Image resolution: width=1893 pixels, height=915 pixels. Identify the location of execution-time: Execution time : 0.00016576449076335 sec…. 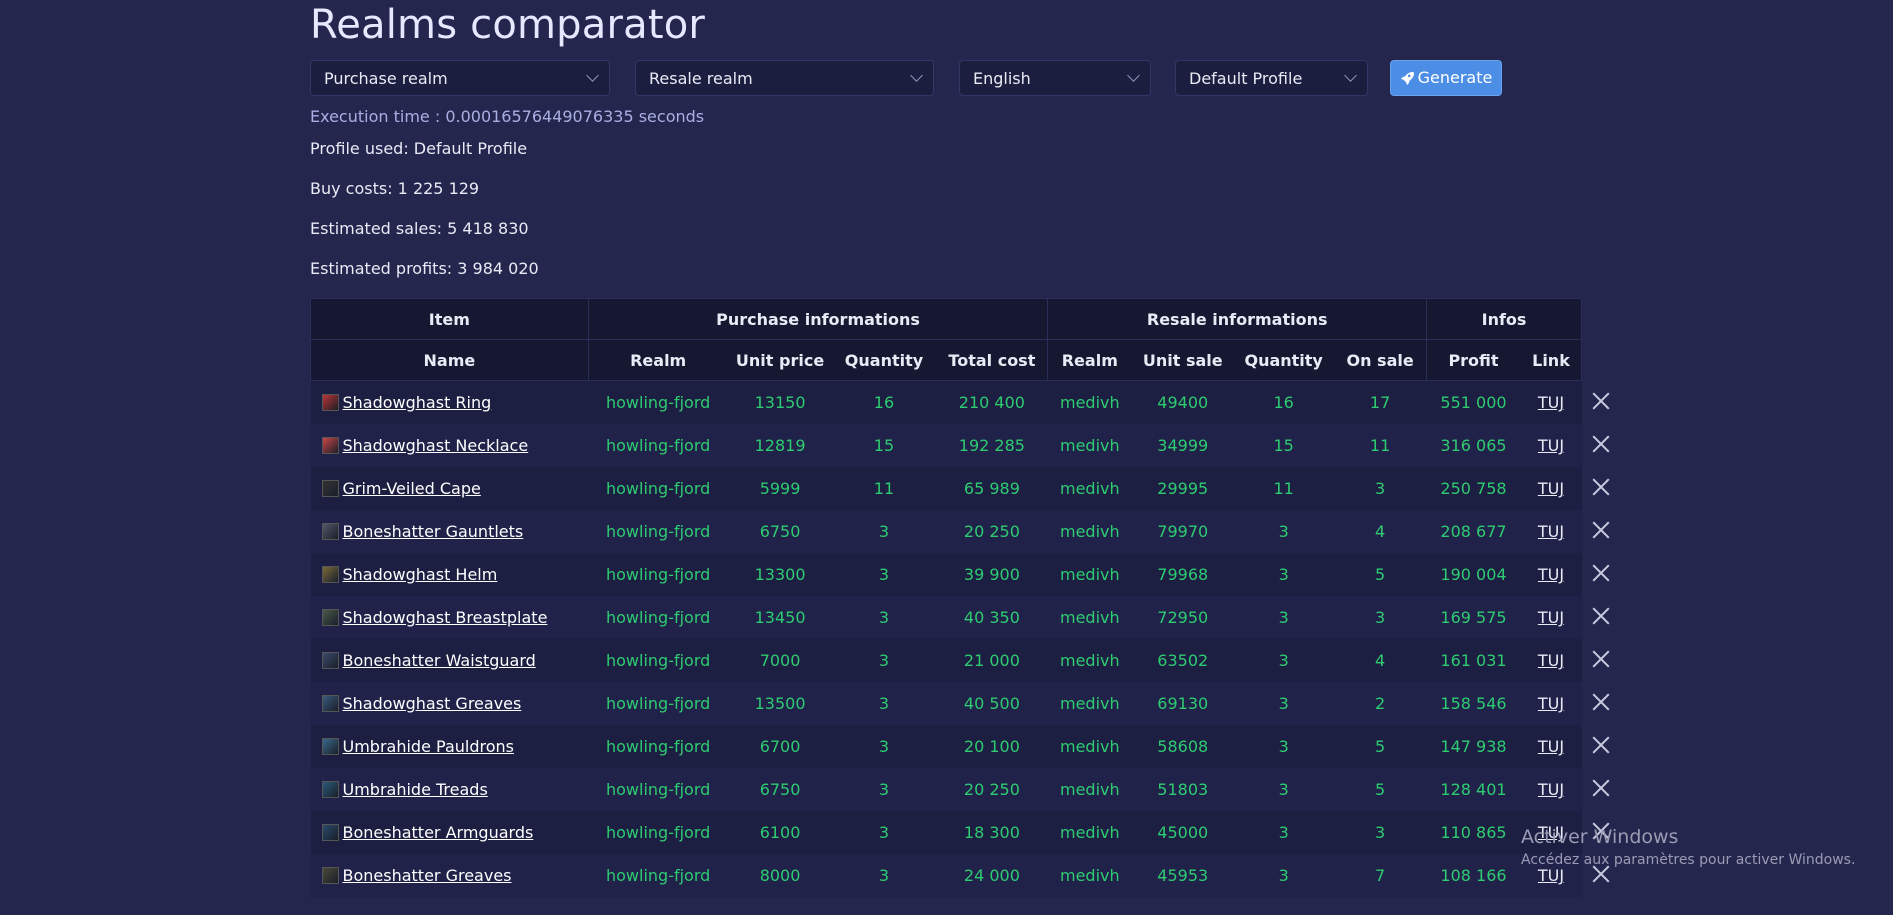
(507, 116).